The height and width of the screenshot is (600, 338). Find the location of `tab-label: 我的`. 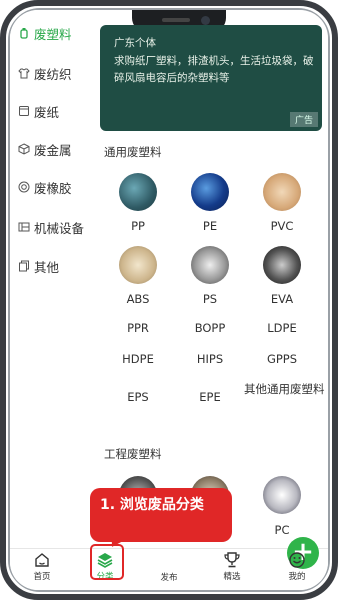

tab-label: 我的 is located at coordinates (297, 577).